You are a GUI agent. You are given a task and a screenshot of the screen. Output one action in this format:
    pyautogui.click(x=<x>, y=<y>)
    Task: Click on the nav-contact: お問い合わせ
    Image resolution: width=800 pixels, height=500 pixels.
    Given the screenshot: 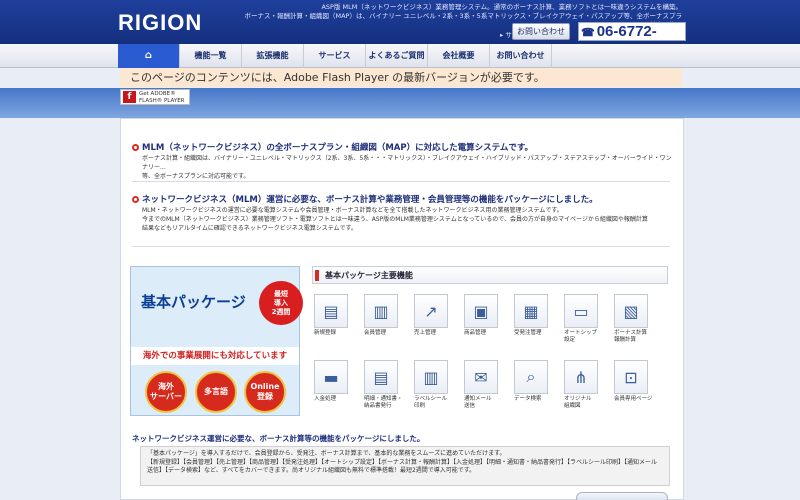 What is the action you would take?
    pyautogui.click(x=521, y=56)
    